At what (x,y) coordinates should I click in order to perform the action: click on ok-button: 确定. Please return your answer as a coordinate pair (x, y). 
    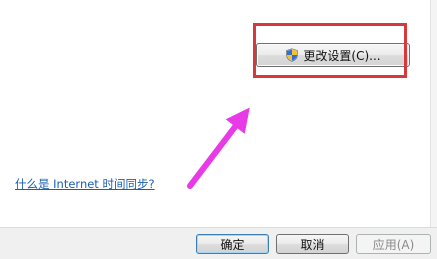
    Looking at the image, I should click on (232, 244).